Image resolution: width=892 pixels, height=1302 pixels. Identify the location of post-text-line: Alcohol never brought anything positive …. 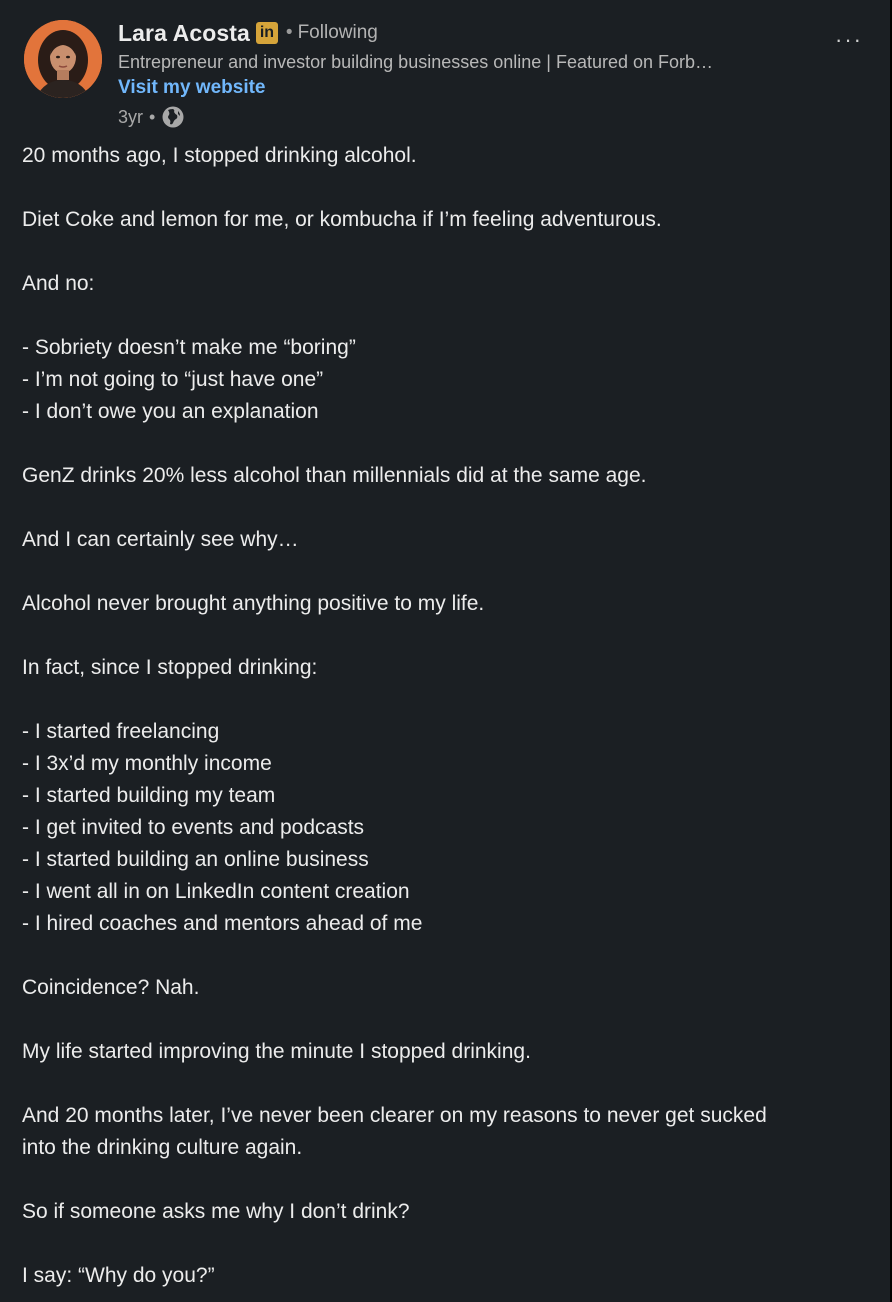
(253, 603).